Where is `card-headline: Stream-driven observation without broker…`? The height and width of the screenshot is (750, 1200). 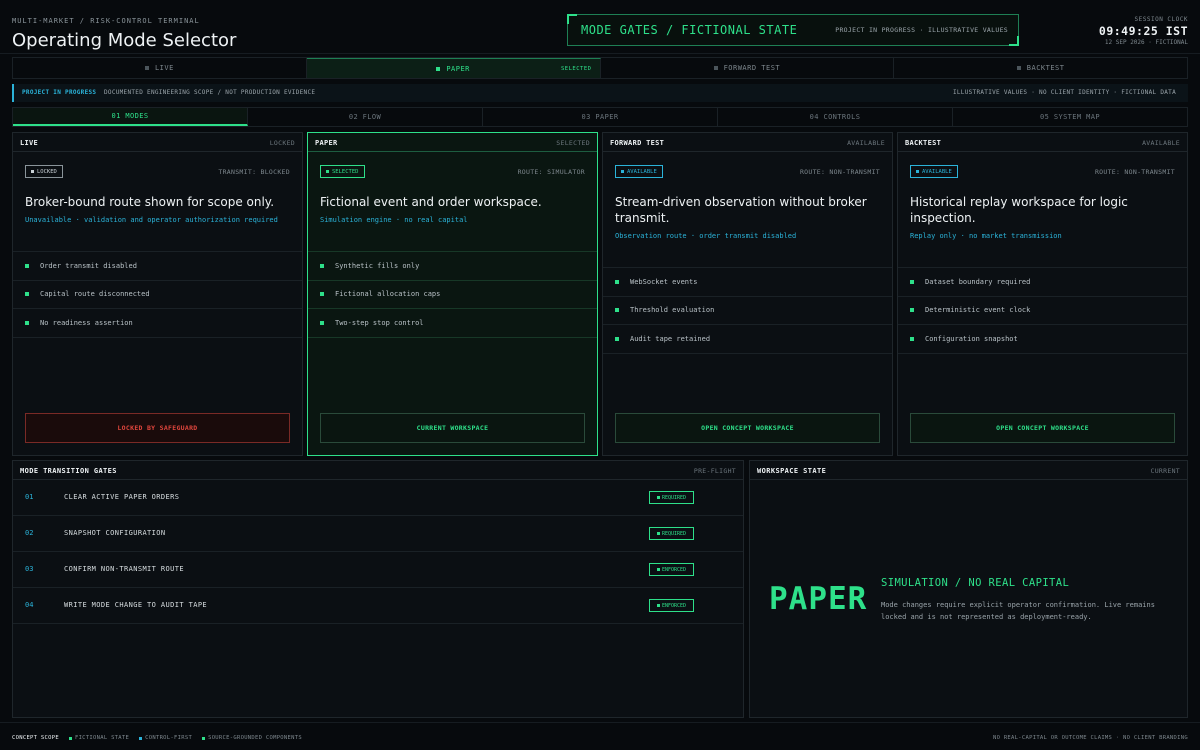 card-headline: Stream-driven observation without broker… is located at coordinates (741, 210).